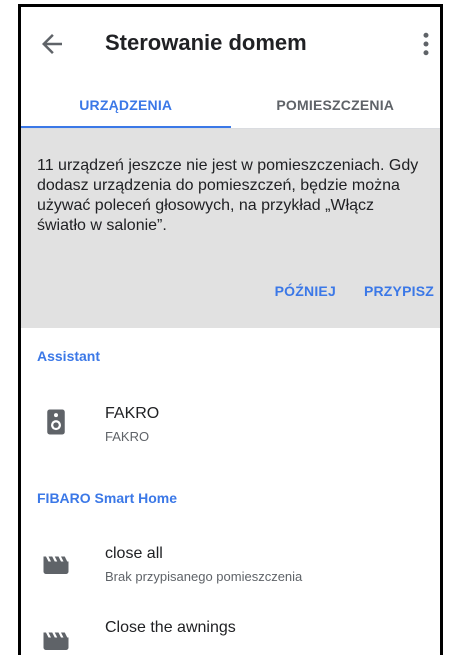  Describe the element at coordinates (204, 576) in the screenshot. I see `device-subtitle: Brak przypisanego pomieszczenia` at that location.